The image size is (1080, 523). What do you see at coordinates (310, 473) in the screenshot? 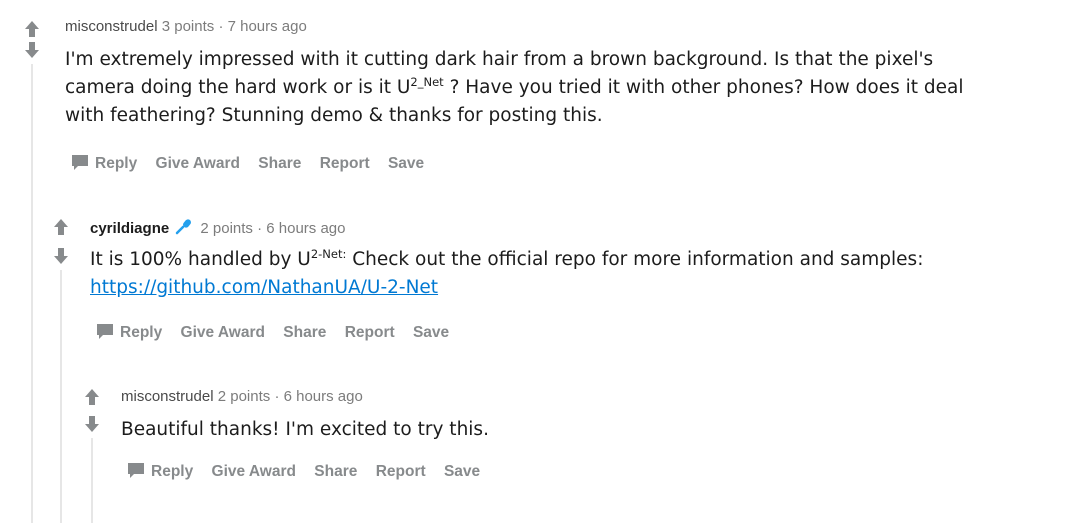
I see `comment-actions-3: Reply Give Award Share Report Save` at bounding box center [310, 473].